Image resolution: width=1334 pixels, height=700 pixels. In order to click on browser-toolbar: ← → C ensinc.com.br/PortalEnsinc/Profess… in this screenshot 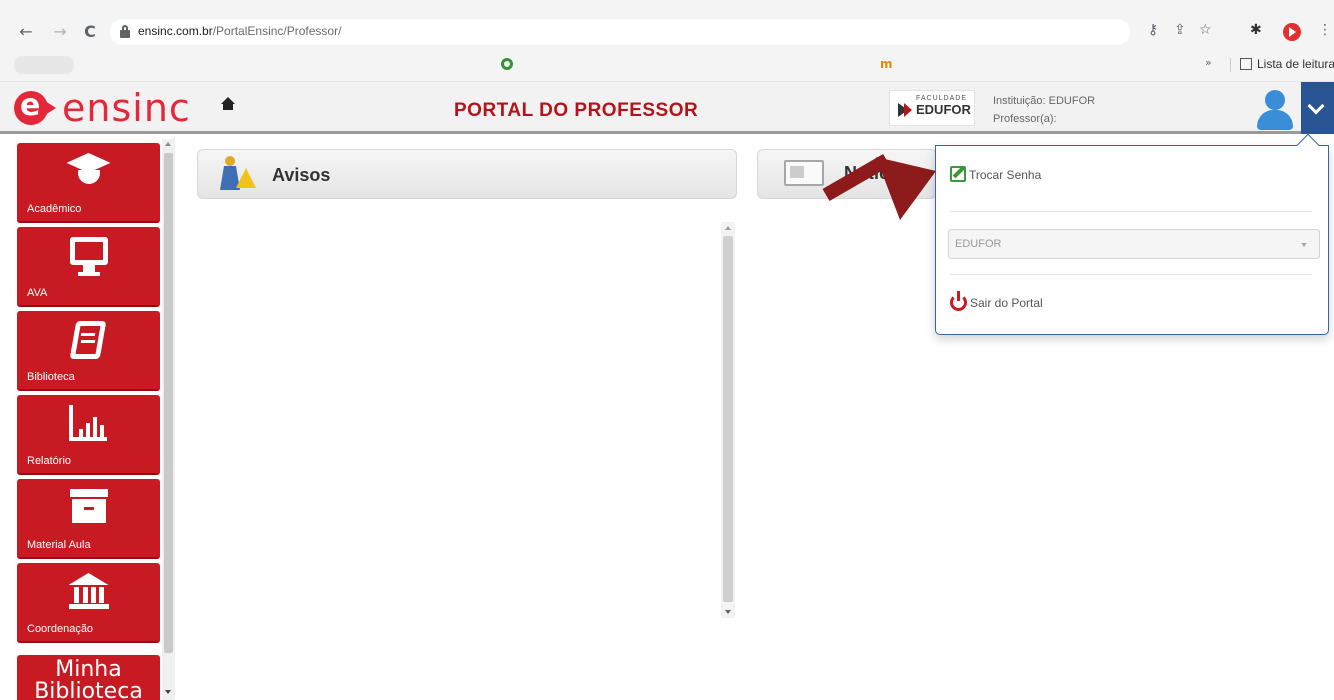, I will do `click(667, 41)`.